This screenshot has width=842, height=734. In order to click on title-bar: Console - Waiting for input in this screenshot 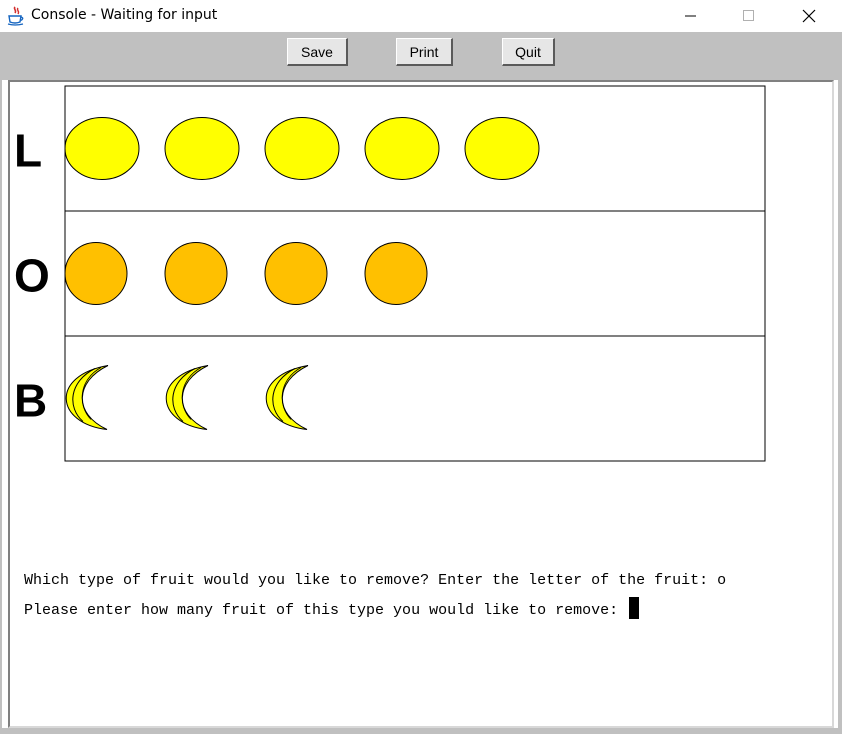, I will do `click(421, 16)`.